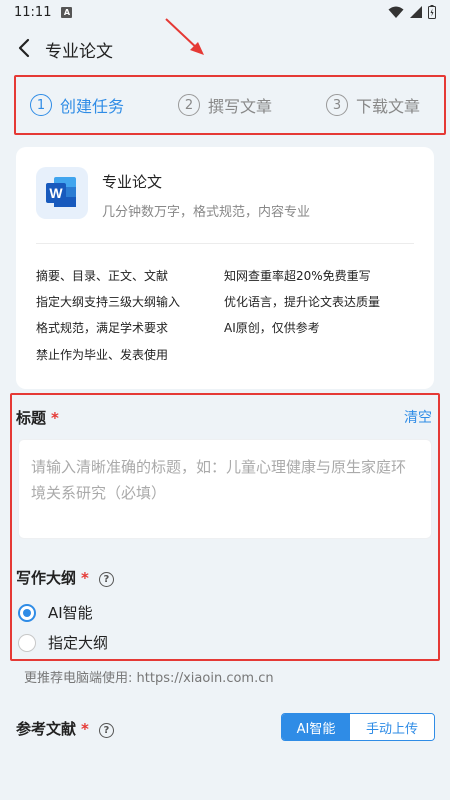 This screenshot has width=450, height=800. What do you see at coordinates (56, 193) in the screenshot?
I see `word-letter: W` at bounding box center [56, 193].